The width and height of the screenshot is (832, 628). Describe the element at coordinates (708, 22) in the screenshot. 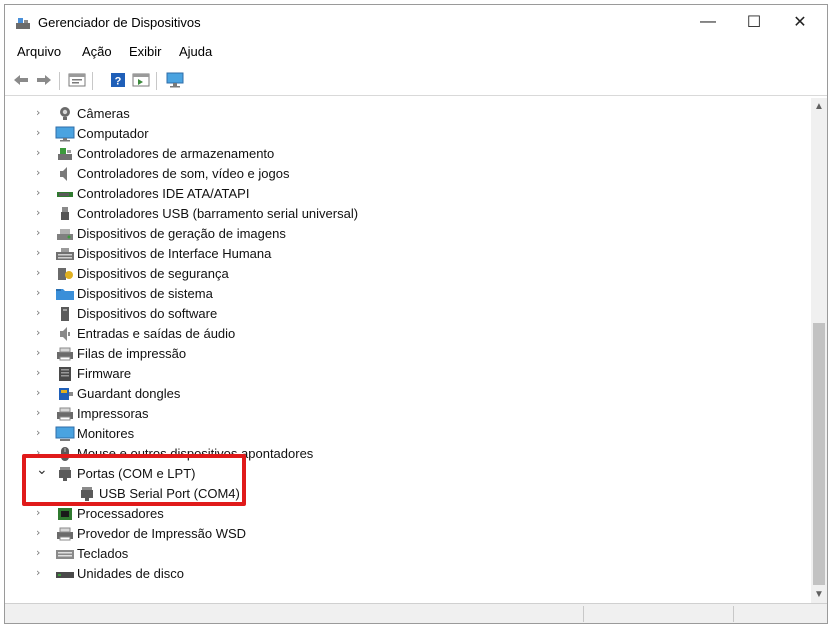

I see `minimize-button: —` at that location.